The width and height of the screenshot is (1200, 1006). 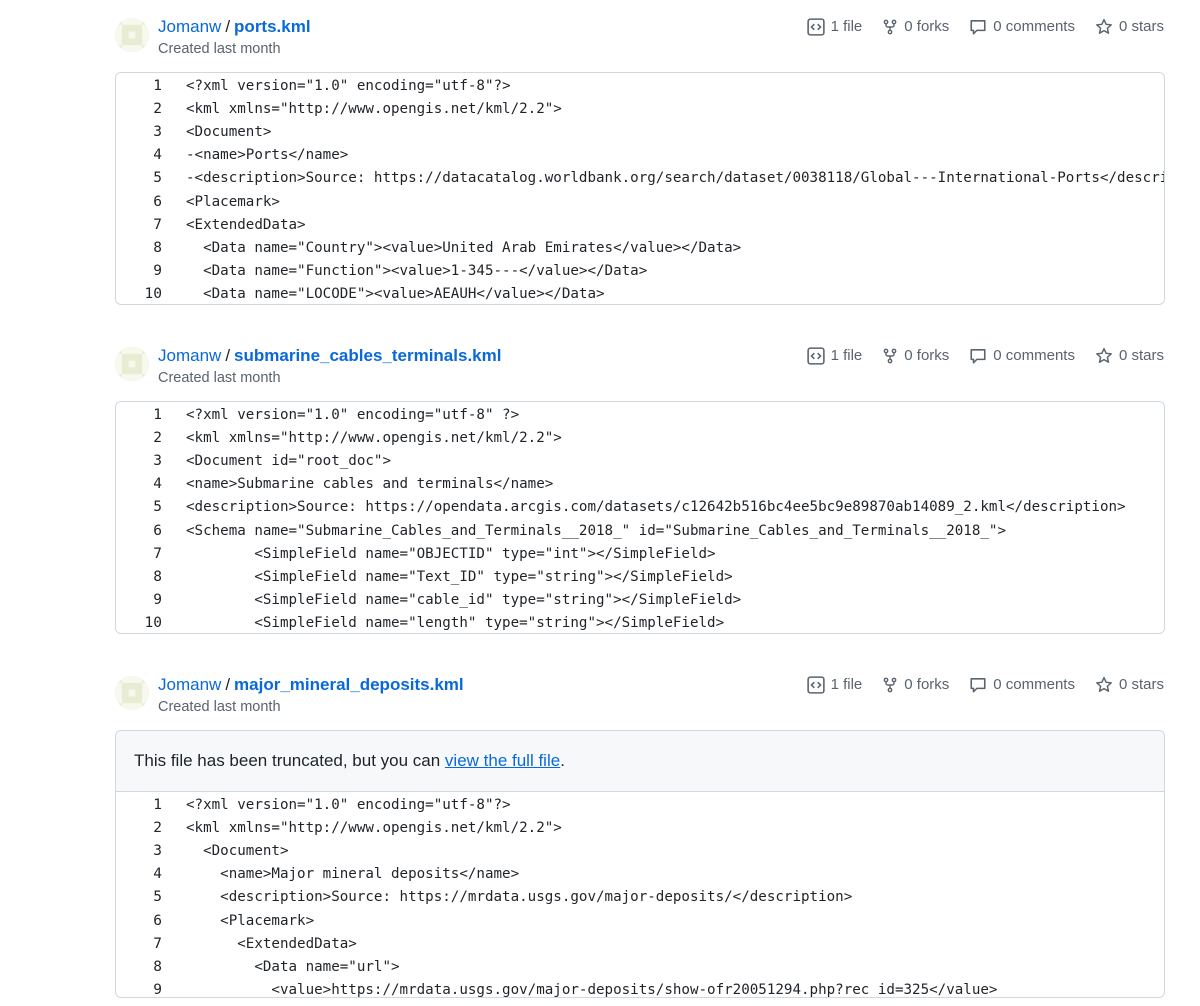 What do you see at coordinates (640, 224) in the screenshot?
I see `code-line: 7 <ExtendedData>` at bounding box center [640, 224].